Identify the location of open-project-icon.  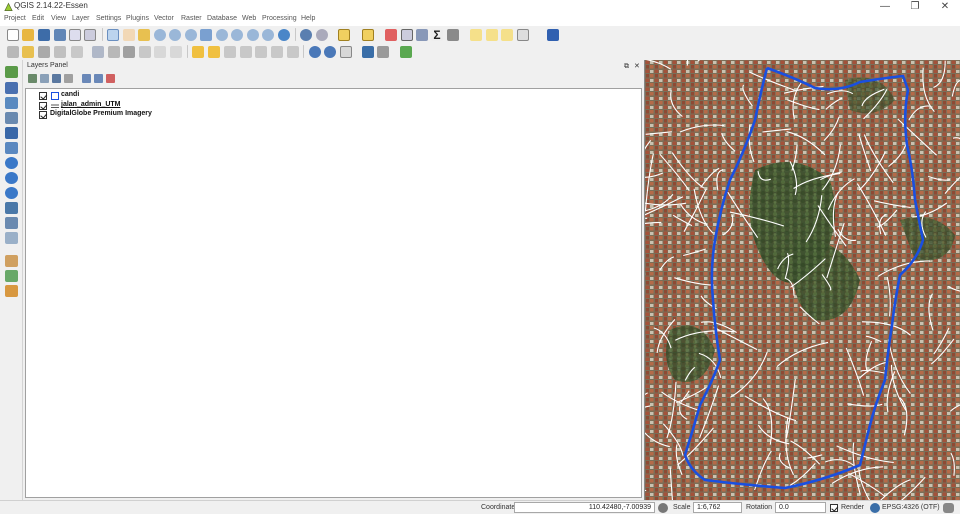
(28, 35).